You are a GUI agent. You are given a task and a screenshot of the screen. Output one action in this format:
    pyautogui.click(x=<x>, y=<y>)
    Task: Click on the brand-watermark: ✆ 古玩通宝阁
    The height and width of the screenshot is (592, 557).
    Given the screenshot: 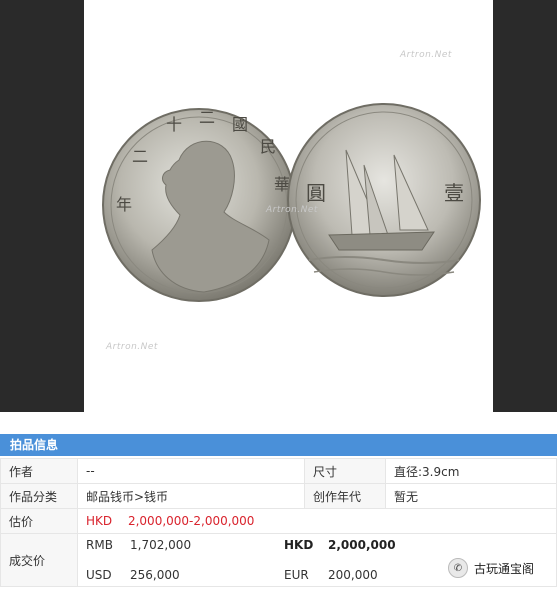 What is the action you would take?
    pyautogui.click(x=491, y=568)
    